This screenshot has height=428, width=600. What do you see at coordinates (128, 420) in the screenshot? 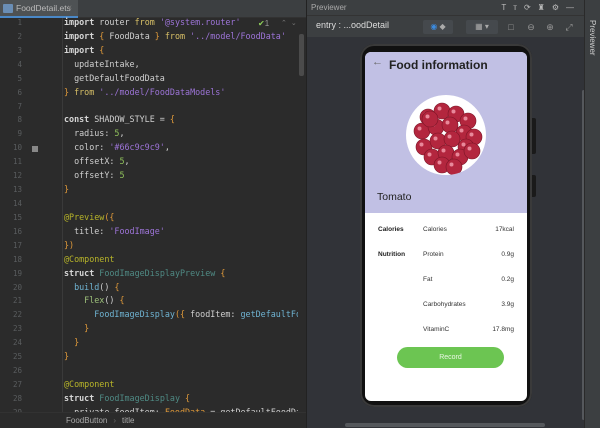
I see `breadcrumb-item: title` at bounding box center [128, 420].